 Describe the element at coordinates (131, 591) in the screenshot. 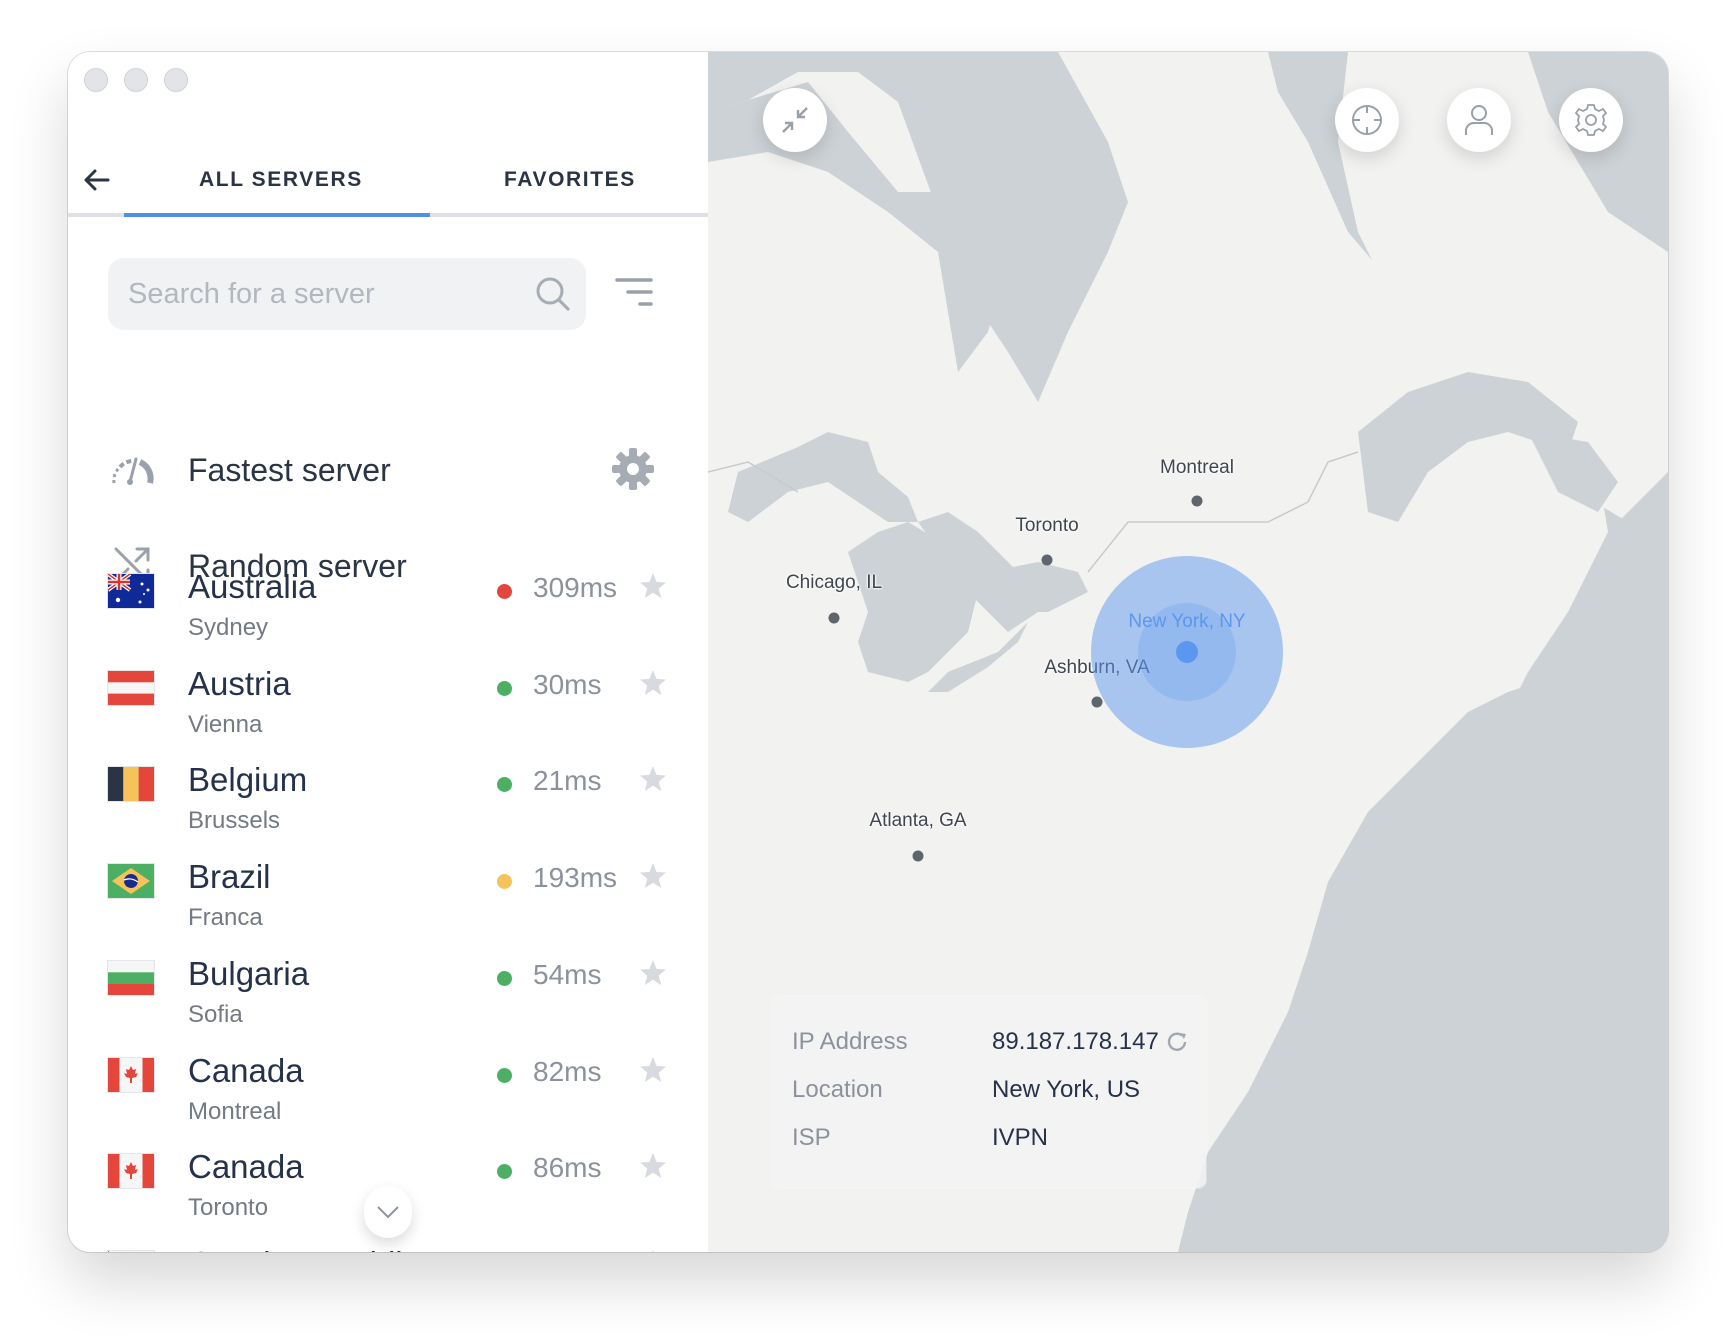

I see `flag-au-icon` at that location.